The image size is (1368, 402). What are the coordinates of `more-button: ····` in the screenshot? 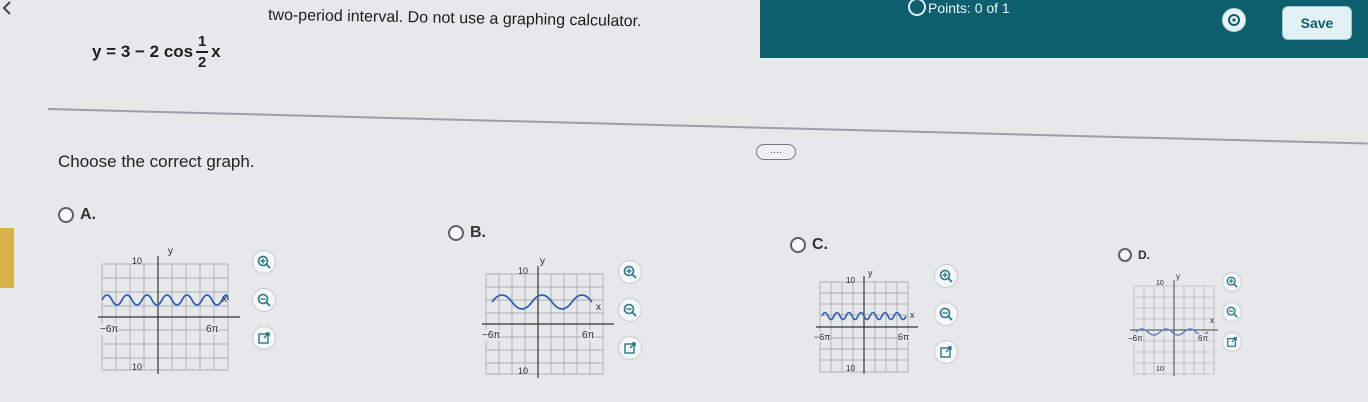 It's located at (776, 152).